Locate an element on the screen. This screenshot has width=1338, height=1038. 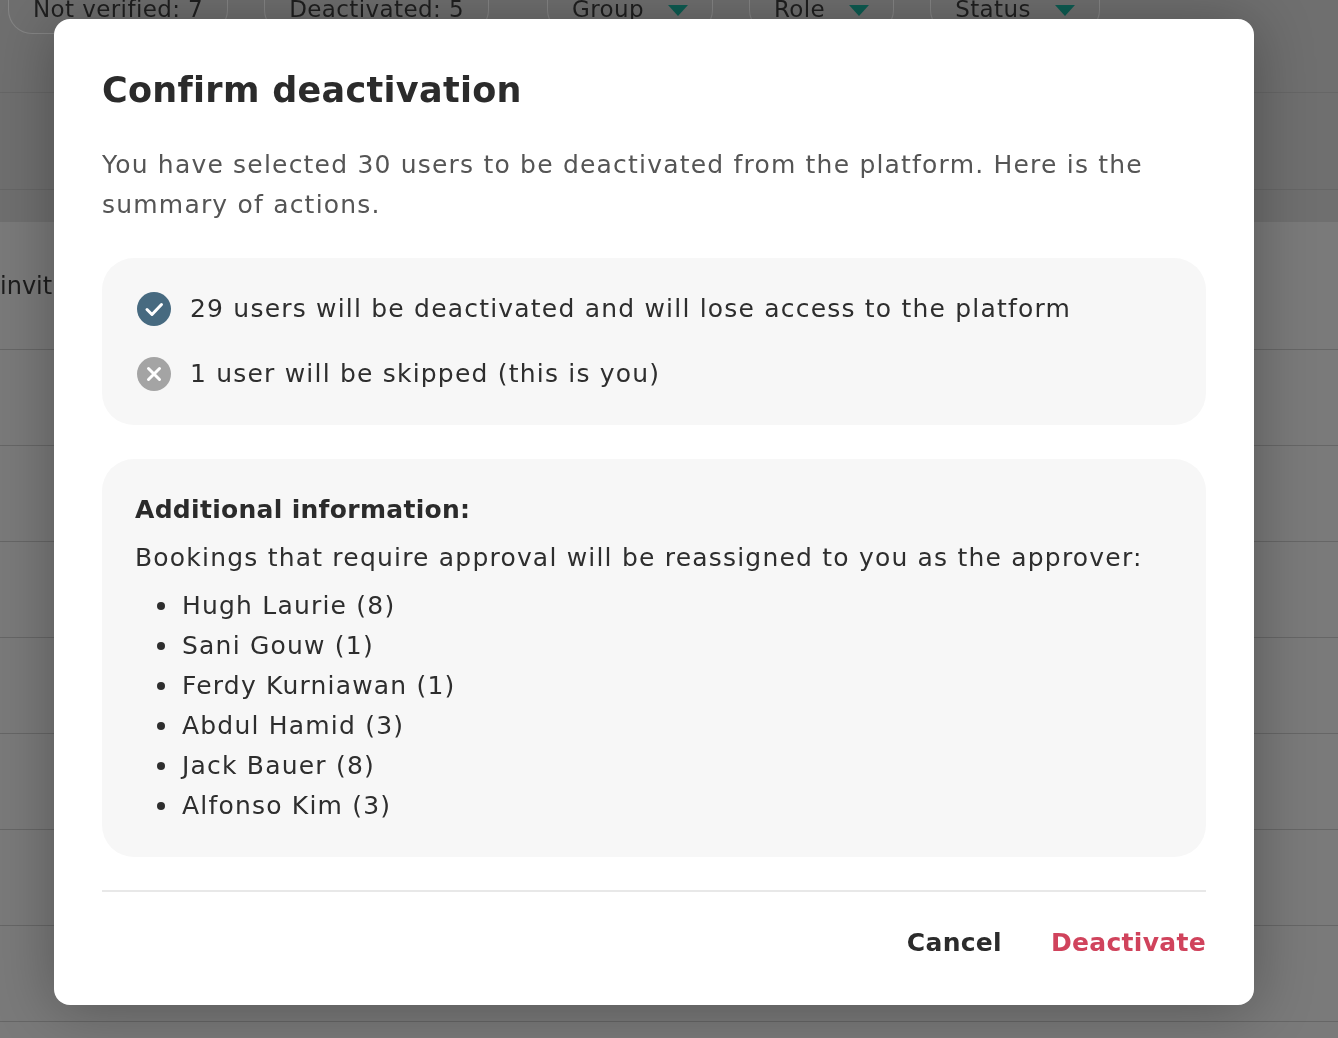
approver-name: Abdul Hamid (3) is located at coordinates (293, 726).